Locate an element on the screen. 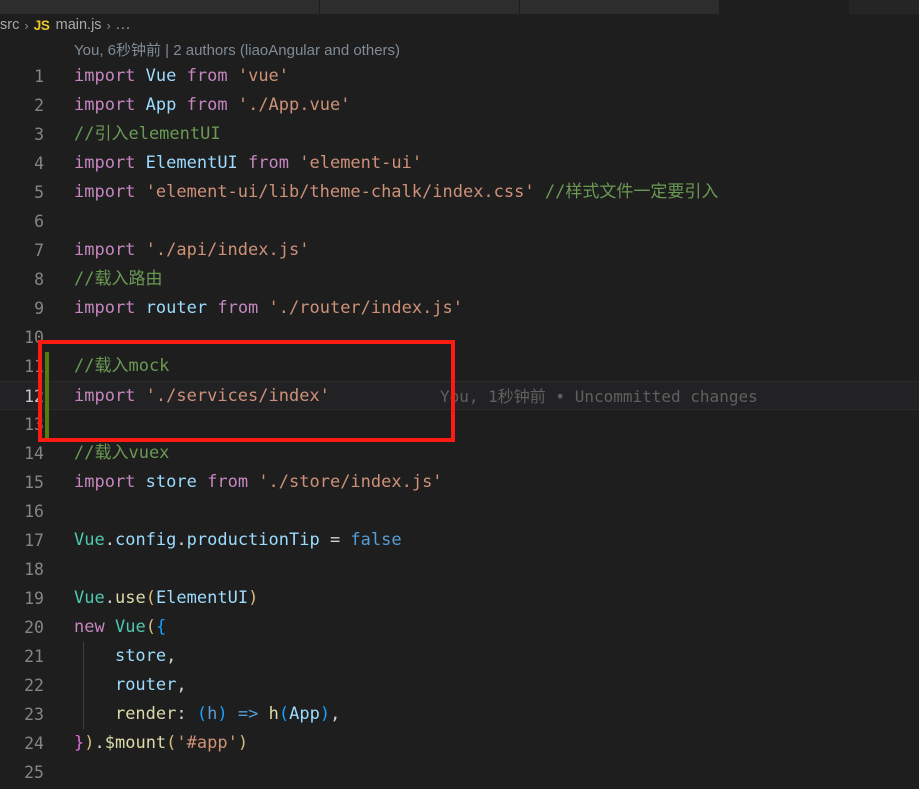  code-line: 16 is located at coordinates (459, 511).